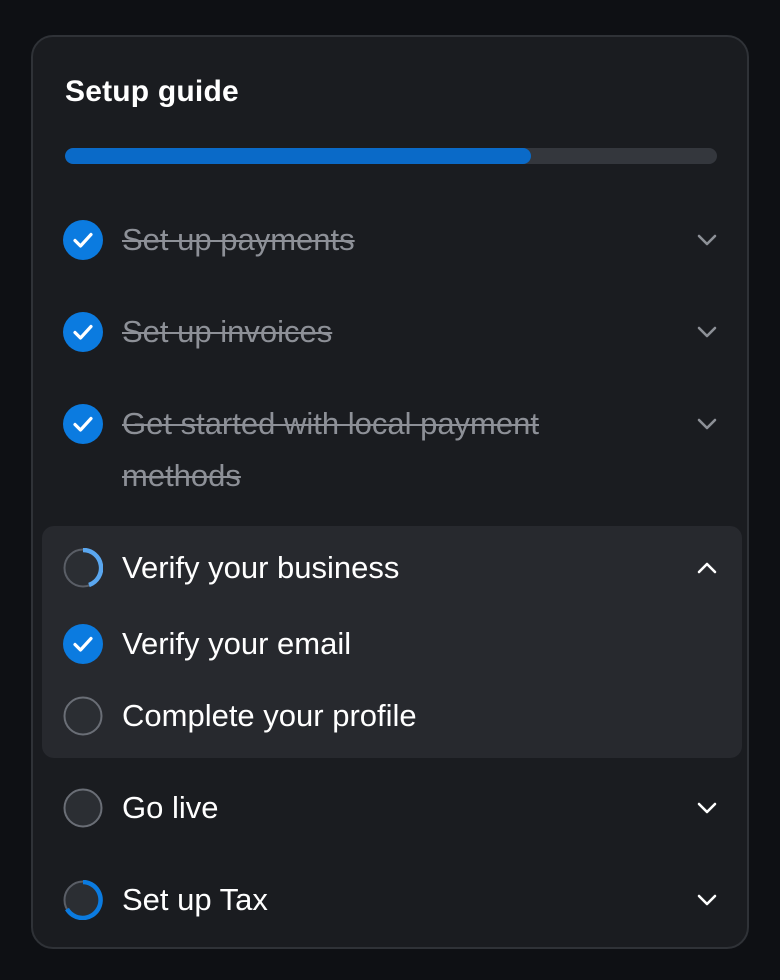  What do you see at coordinates (261, 567) in the screenshot?
I see `task-label: Verify your business` at bounding box center [261, 567].